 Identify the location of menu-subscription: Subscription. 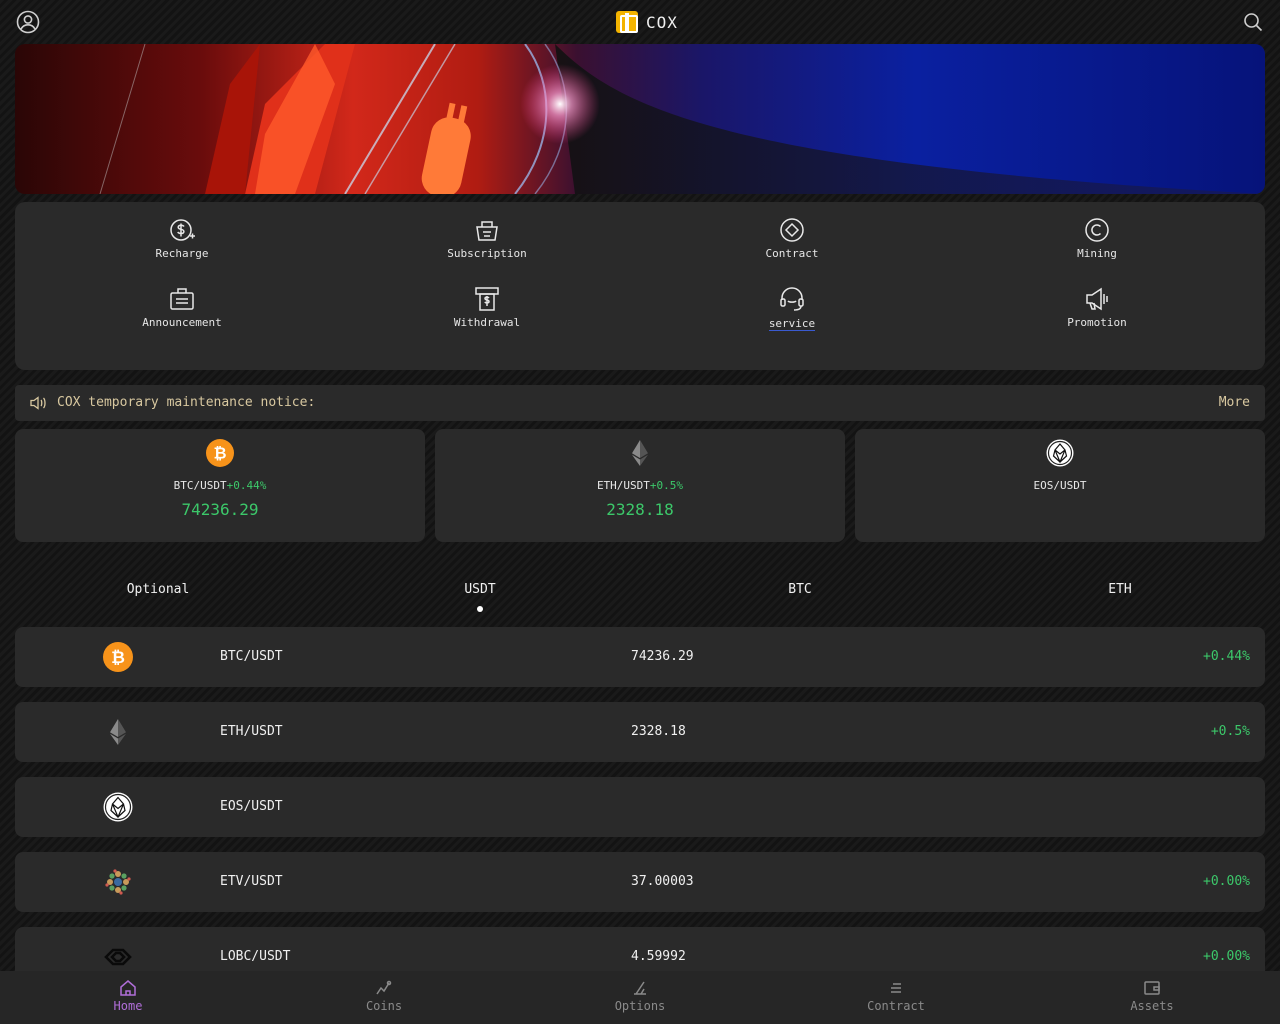
(487, 247).